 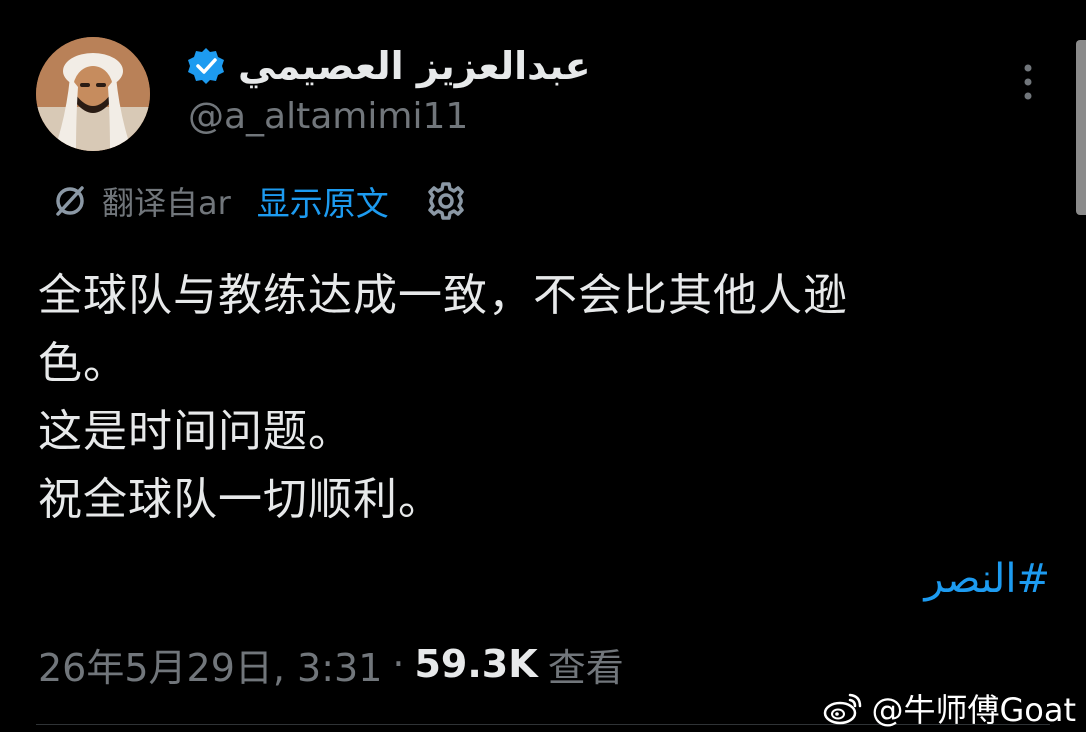 What do you see at coordinates (1028, 82) in the screenshot?
I see `more-vertical-icon` at bounding box center [1028, 82].